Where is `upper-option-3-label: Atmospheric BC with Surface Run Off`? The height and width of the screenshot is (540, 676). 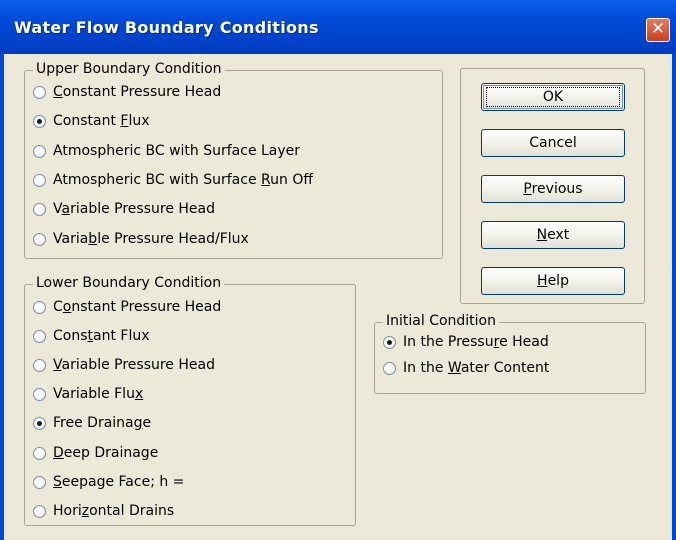
upper-option-3-label: Atmospheric BC with Surface Run Off is located at coordinates (183, 179).